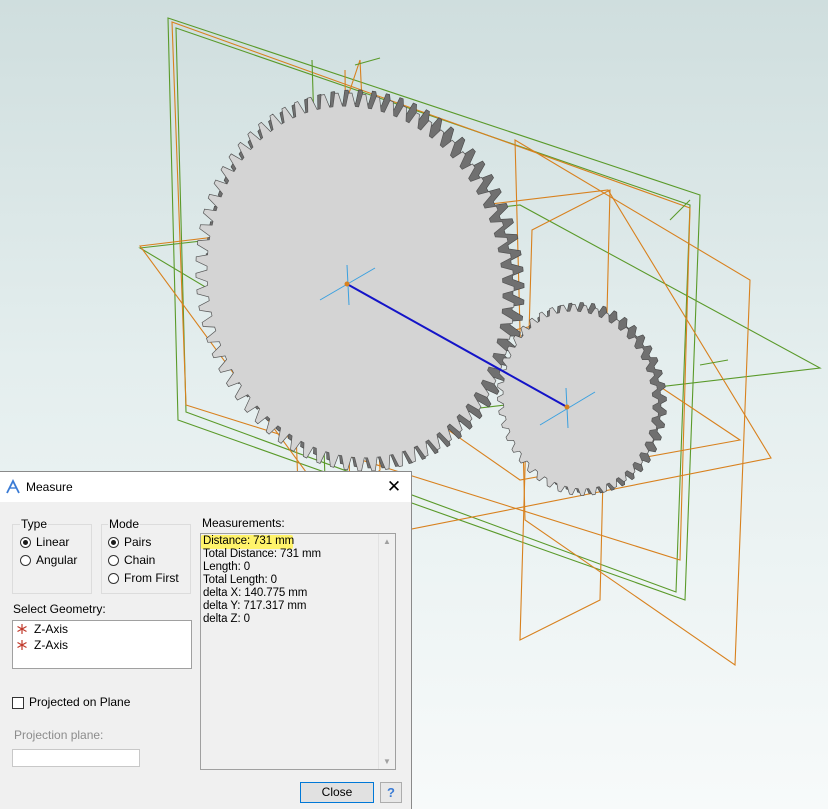  I want to click on app-logo-icon, so click(13, 486).